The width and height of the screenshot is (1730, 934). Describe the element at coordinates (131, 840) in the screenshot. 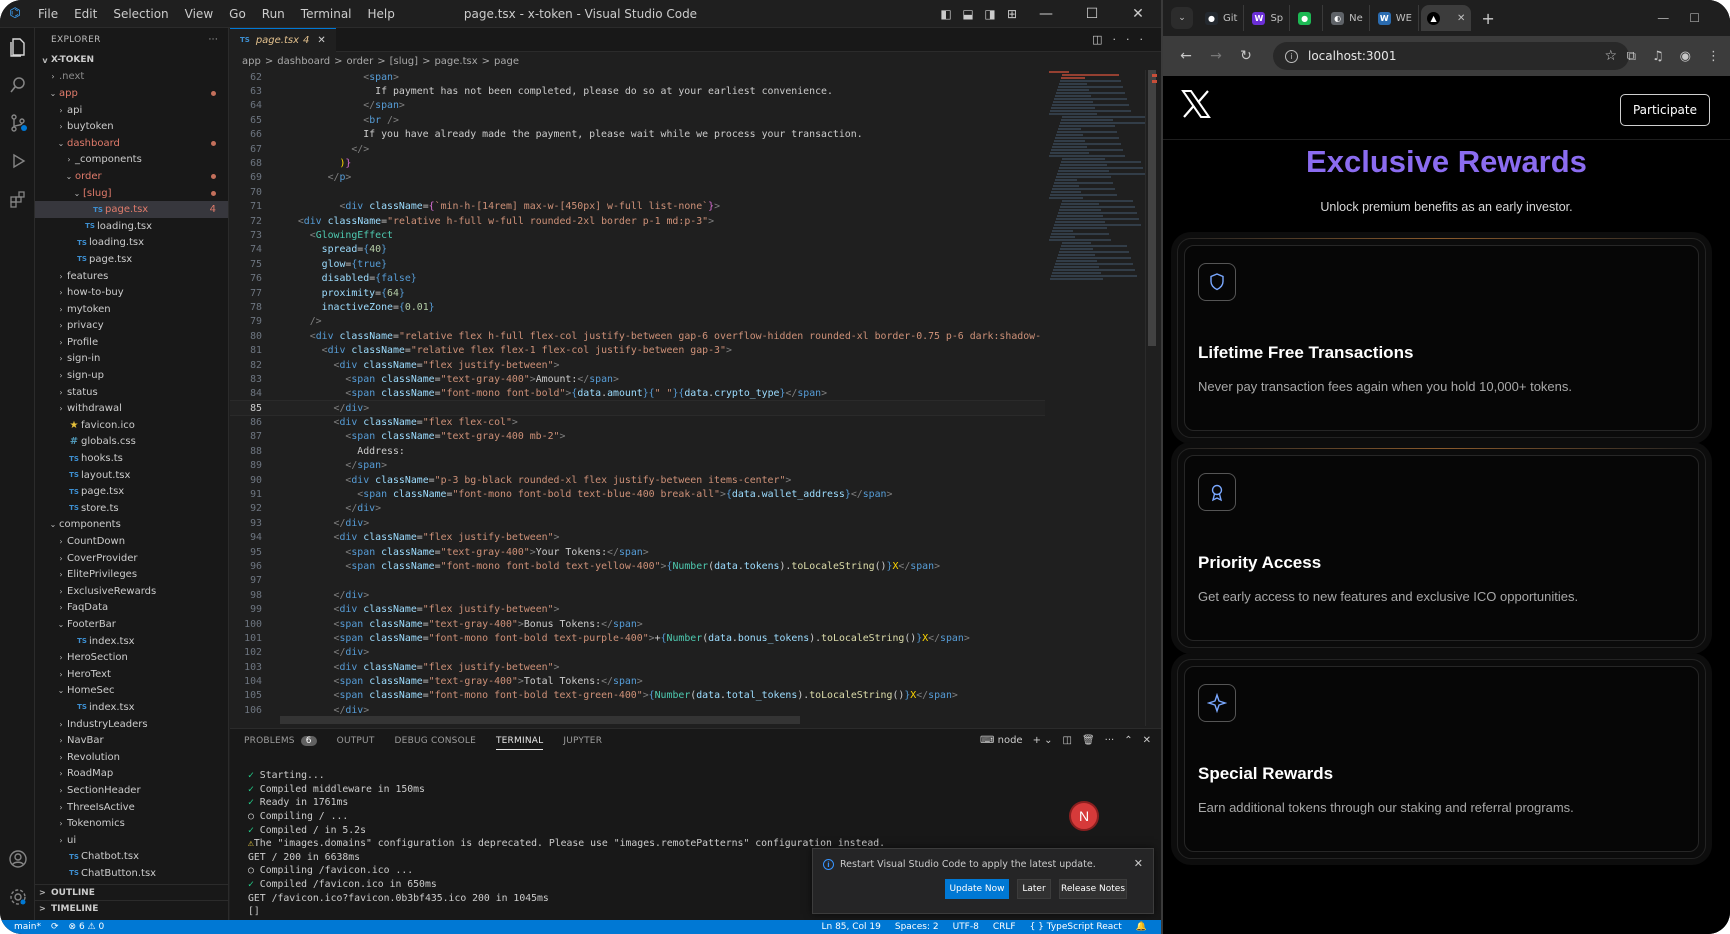

I see `tree-folder: › ui` at that location.